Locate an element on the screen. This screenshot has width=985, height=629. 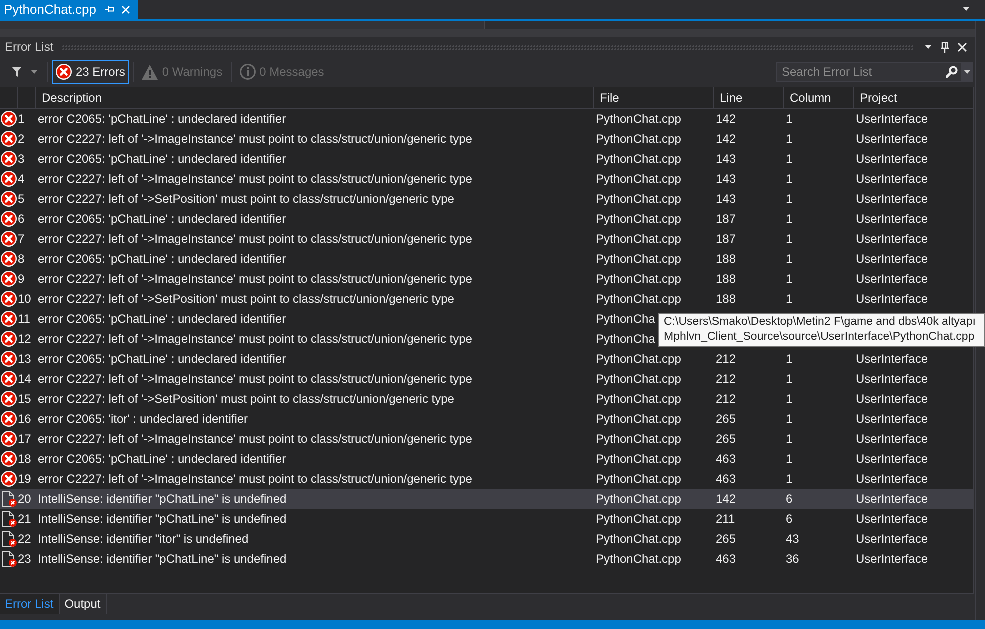
error-row: 13 error C2065: 'pChatLine' : undeclared identifier PythonChat.cpp 212 1 UserInterface is located at coordinates (486, 359).